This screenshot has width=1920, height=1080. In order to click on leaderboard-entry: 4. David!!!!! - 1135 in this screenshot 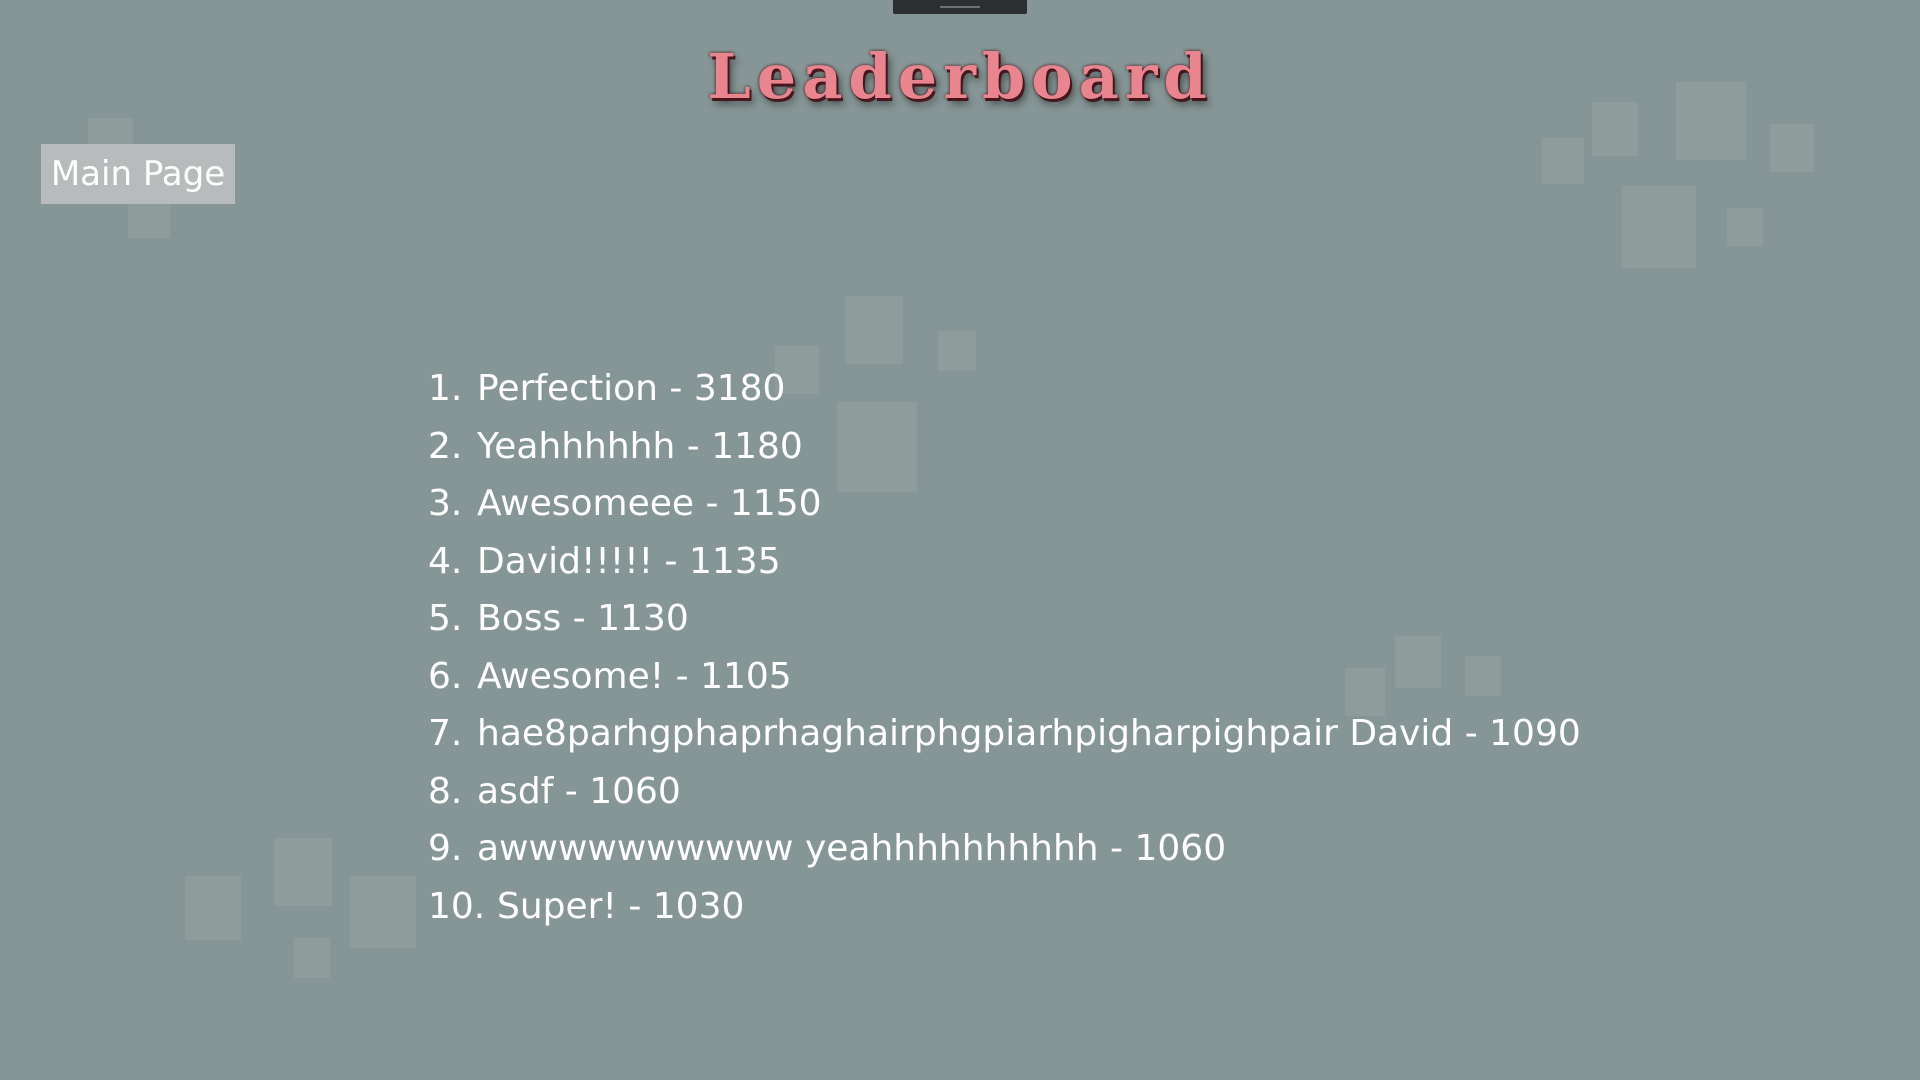, I will do `click(1004, 562)`.